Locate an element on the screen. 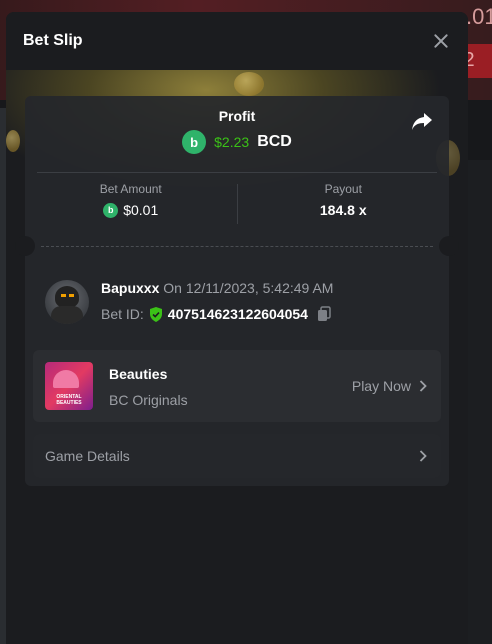  bet-stats: Bet Amount b $0.01 Payout 184.8 x is located at coordinates (237, 204).